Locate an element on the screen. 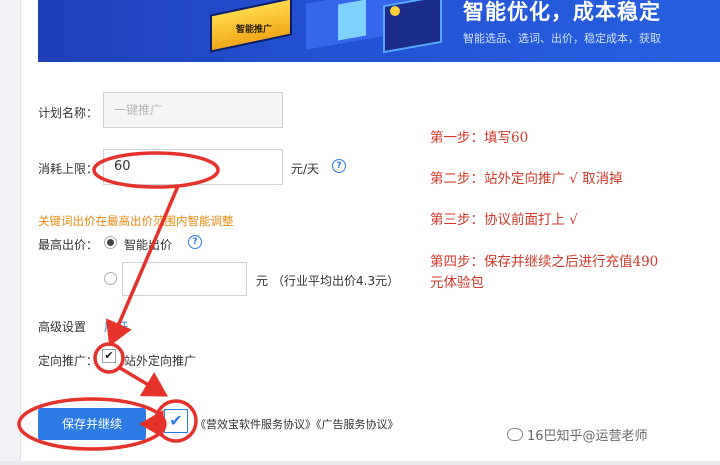  plan-name-label: 计划名称： is located at coordinates (68, 113).